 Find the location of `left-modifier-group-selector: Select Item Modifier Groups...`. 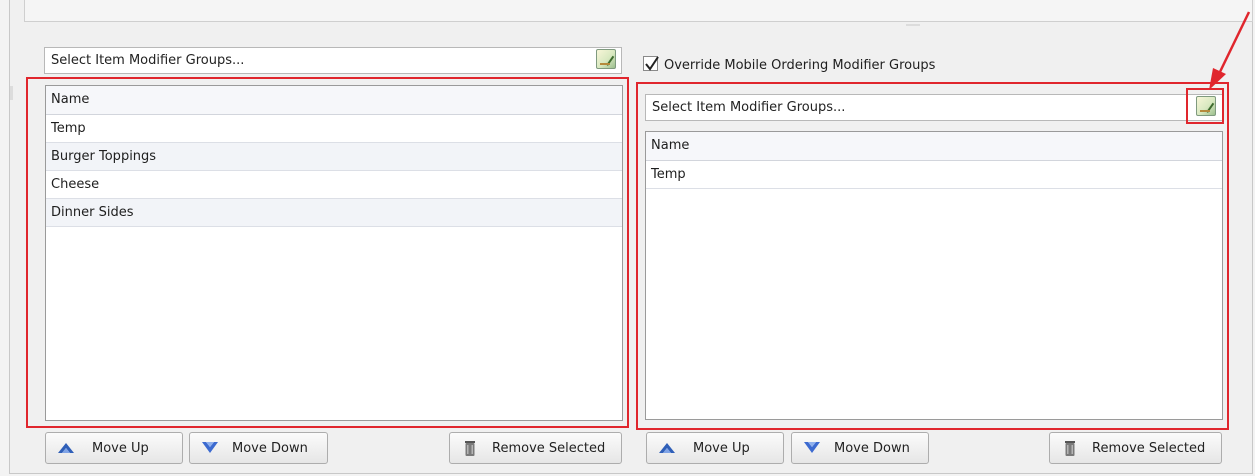

left-modifier-group-selector: Select Item Modifier Groups... is located at coordinates (333, 60).